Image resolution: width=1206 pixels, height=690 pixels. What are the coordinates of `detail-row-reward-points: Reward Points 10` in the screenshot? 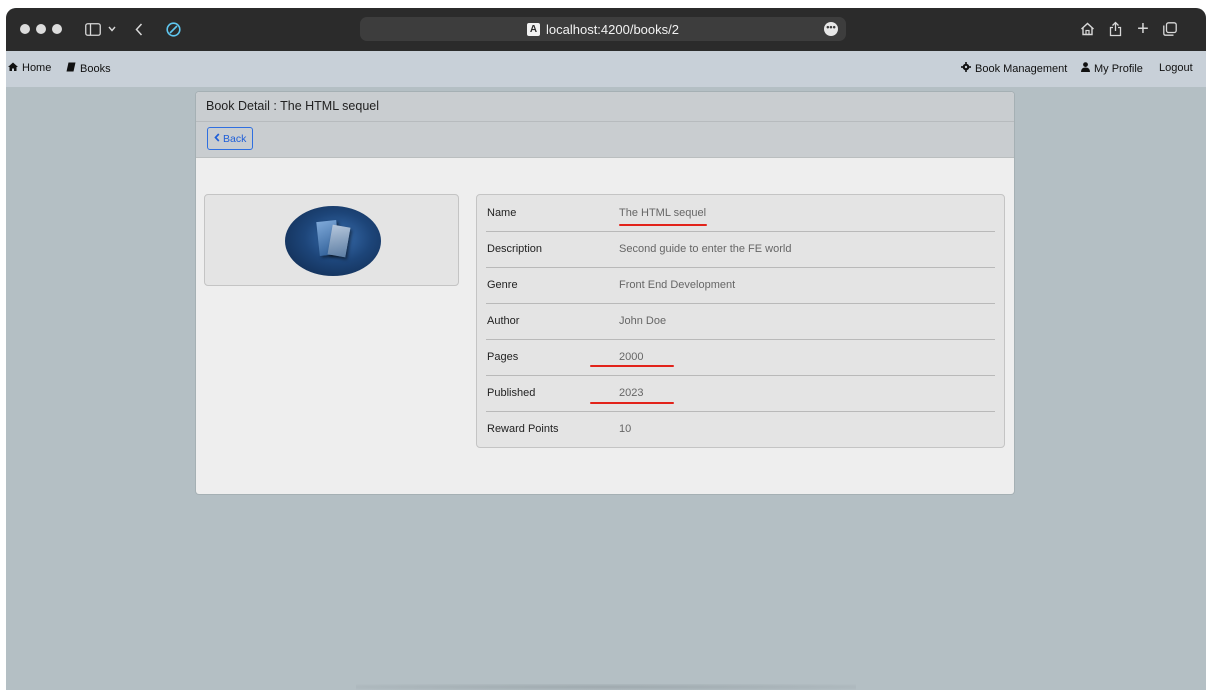 It's located at (740, 429).